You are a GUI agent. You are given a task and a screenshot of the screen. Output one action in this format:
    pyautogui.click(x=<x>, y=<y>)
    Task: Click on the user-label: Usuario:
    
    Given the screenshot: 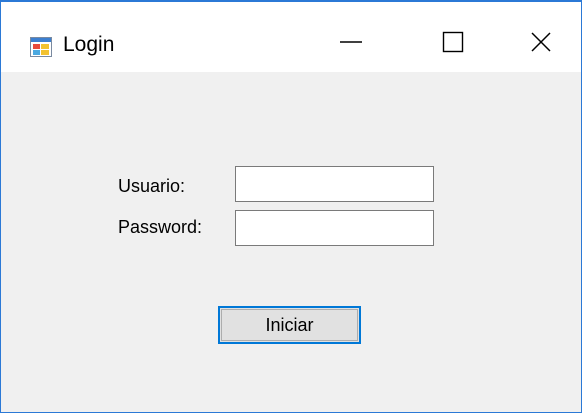 What is the action you would take?
    pyautogui.click(x=152, y=186)
    